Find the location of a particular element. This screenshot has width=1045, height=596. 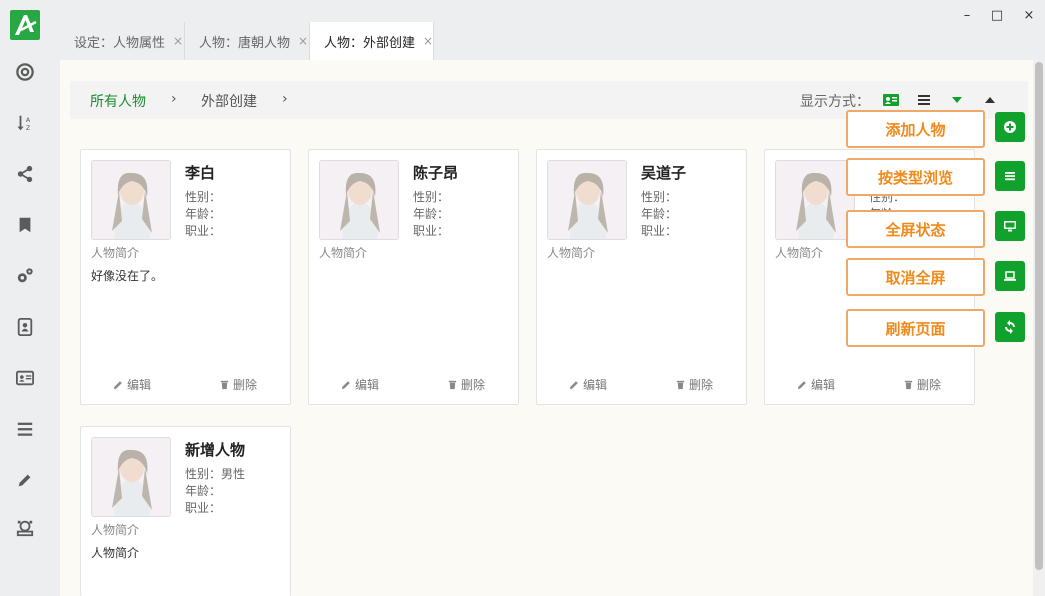

laptop-icon is located at coordinates (1010, 276).